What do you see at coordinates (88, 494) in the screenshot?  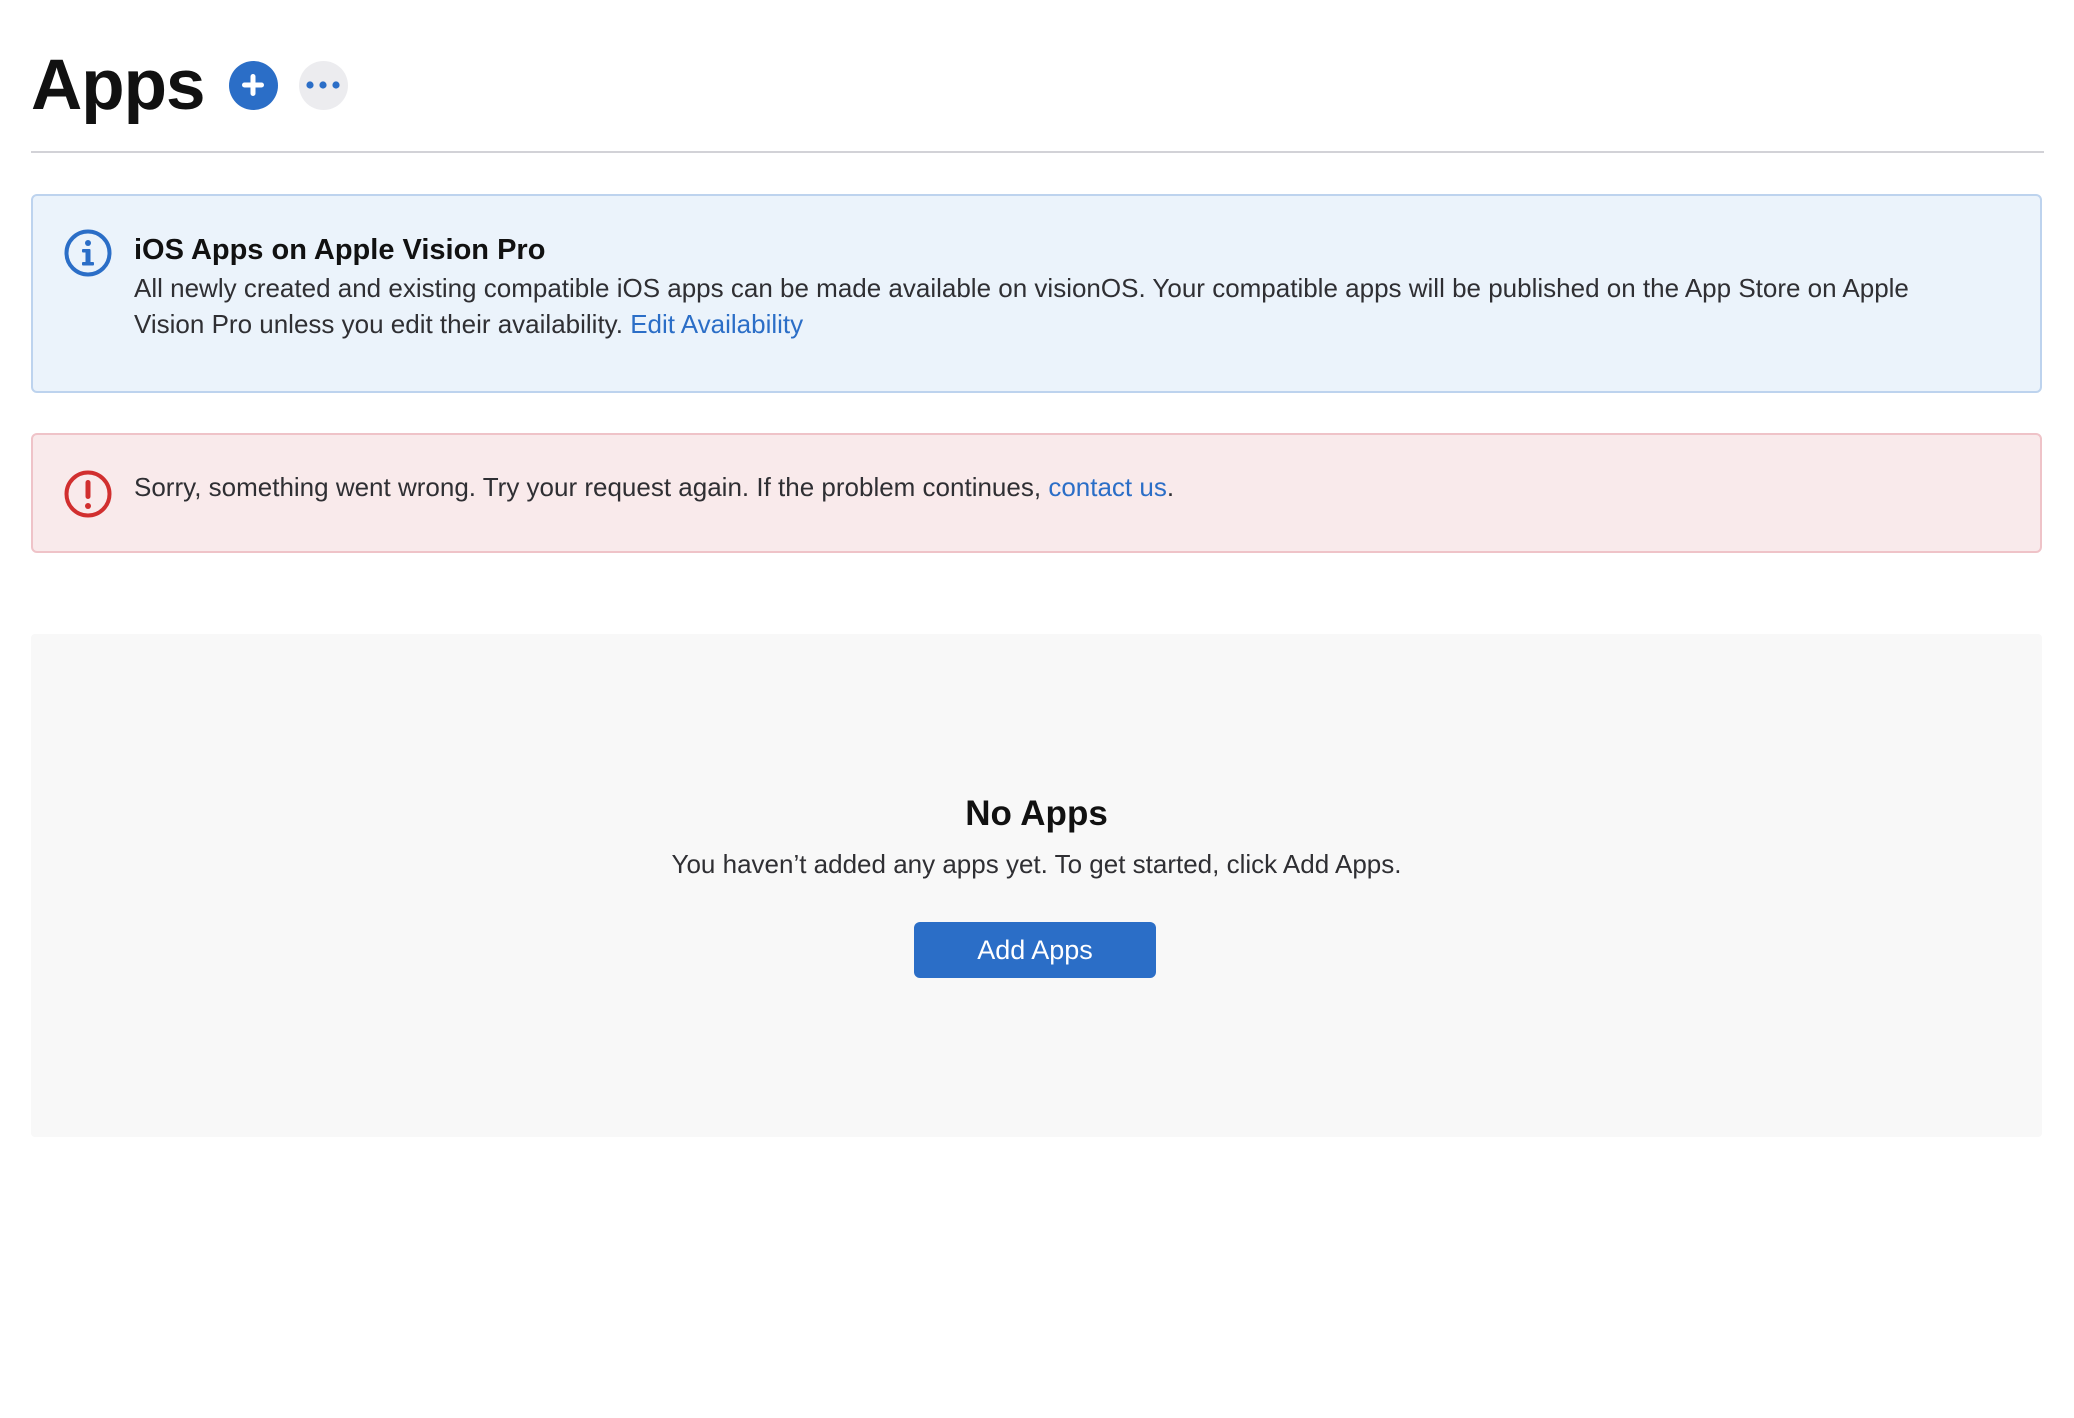 I see `exclamation-icon` at bounding box center [88, 494].